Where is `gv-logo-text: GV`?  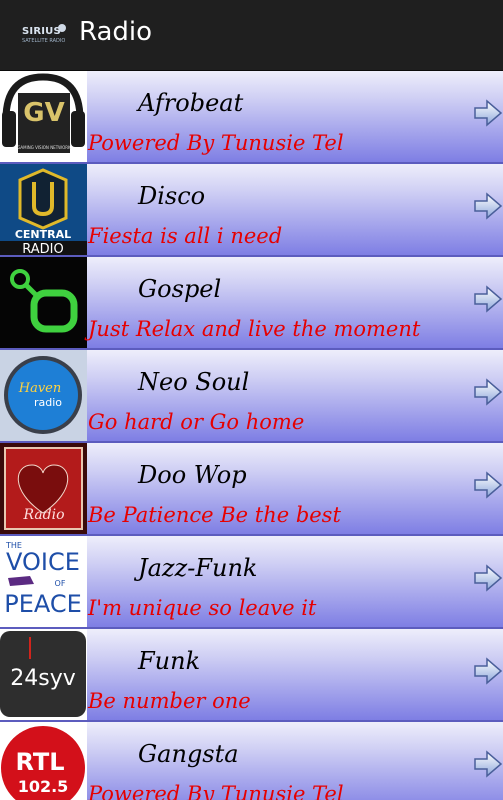 gv-logo-text: GV is located at coordinates (43, 113).